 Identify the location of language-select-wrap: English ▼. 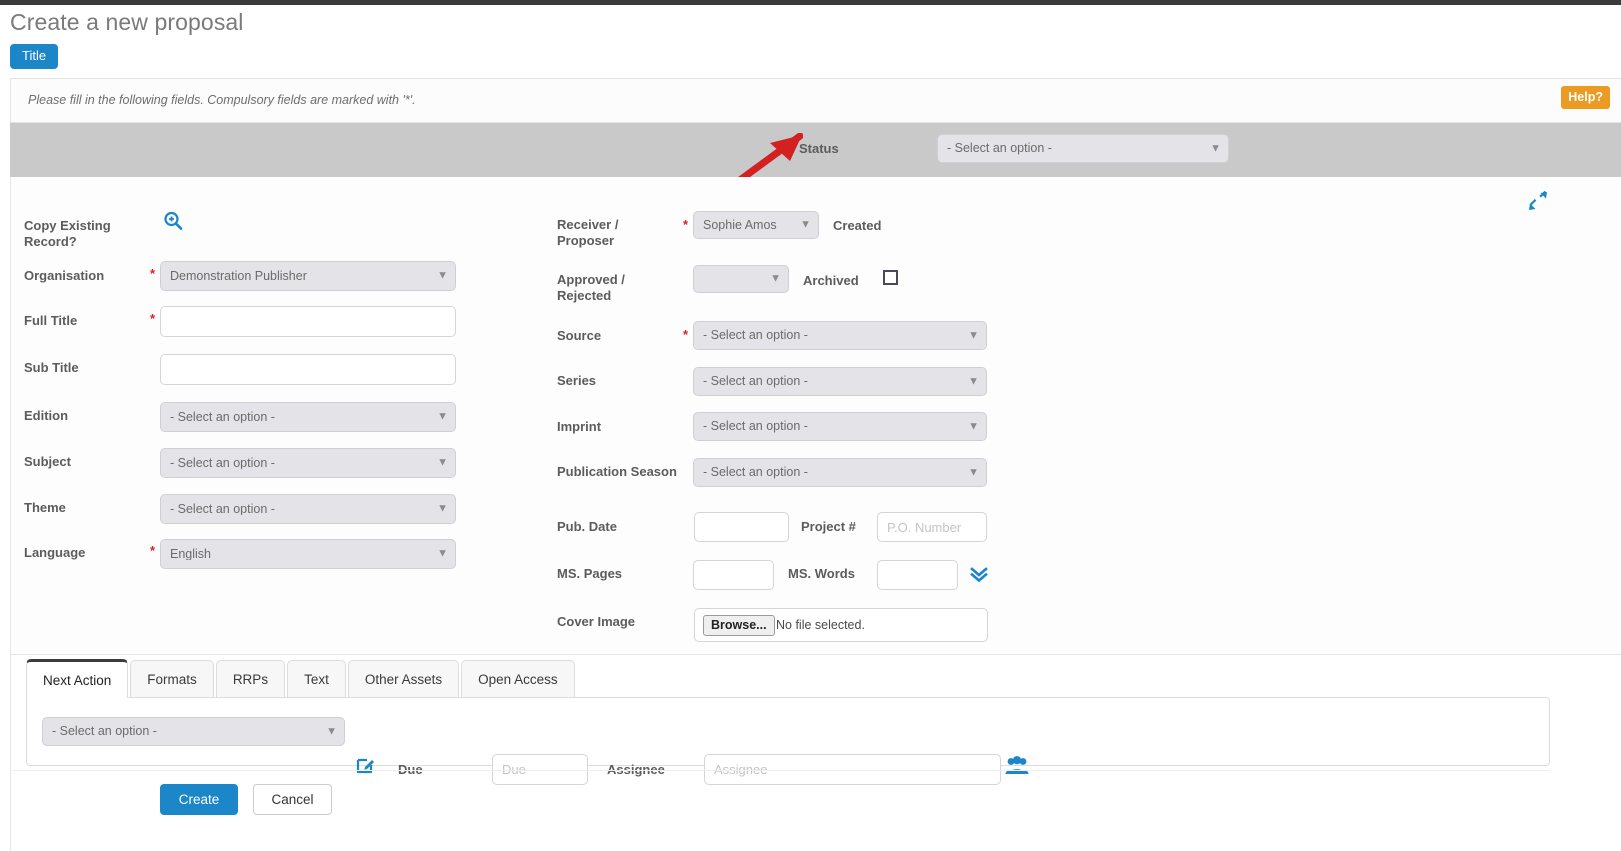
(308, 554).